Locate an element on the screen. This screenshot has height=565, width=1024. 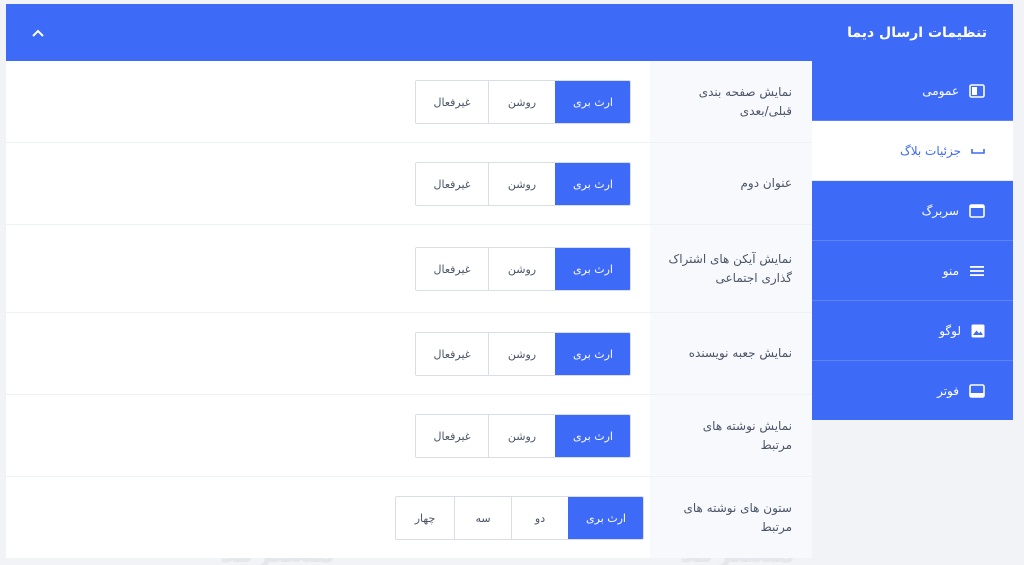
layout-icon is located at coordinates (977, 90).